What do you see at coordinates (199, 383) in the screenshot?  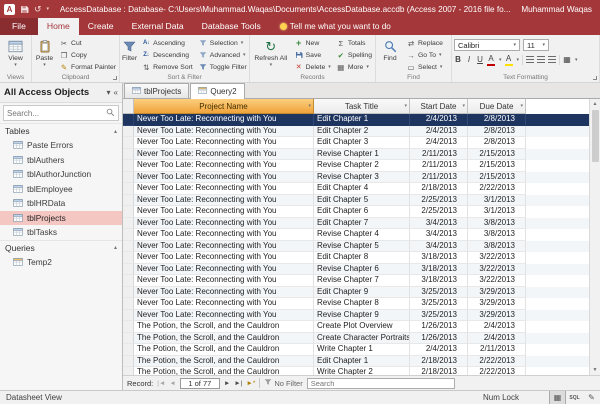 I see `record-position: 1 of 77` at bounding box center [199, 383].